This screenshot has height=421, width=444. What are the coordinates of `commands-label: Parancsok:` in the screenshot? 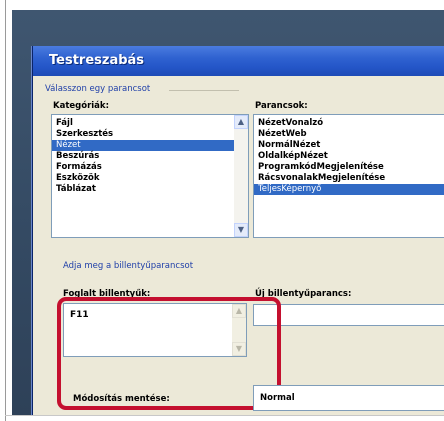 It's located at (281, 106).